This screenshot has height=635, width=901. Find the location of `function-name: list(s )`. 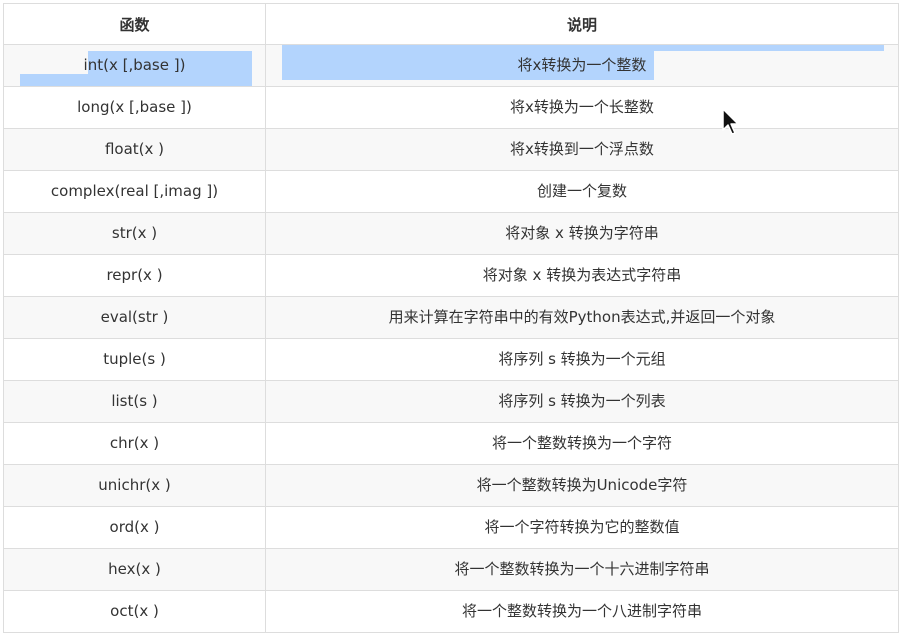

function-name: list(s ) is located at coordinates (134, 401).